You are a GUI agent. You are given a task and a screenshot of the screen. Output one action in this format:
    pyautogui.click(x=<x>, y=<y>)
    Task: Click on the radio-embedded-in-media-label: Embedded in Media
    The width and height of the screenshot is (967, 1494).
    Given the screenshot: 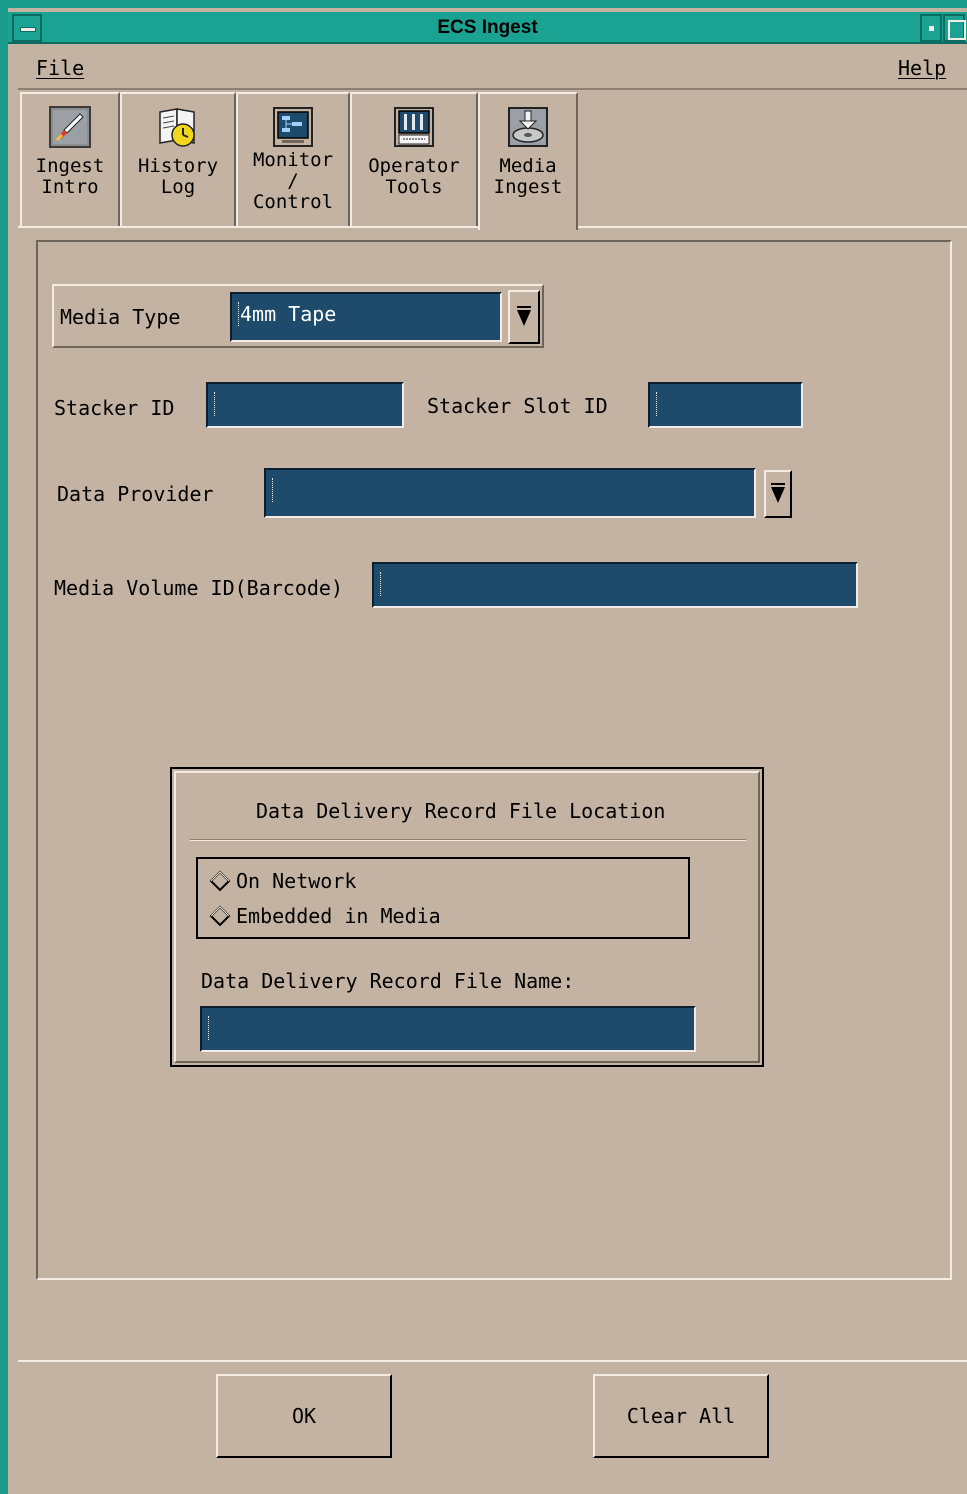 What is the action you would take?
    pyautogui.click(x=338, y=916)
    